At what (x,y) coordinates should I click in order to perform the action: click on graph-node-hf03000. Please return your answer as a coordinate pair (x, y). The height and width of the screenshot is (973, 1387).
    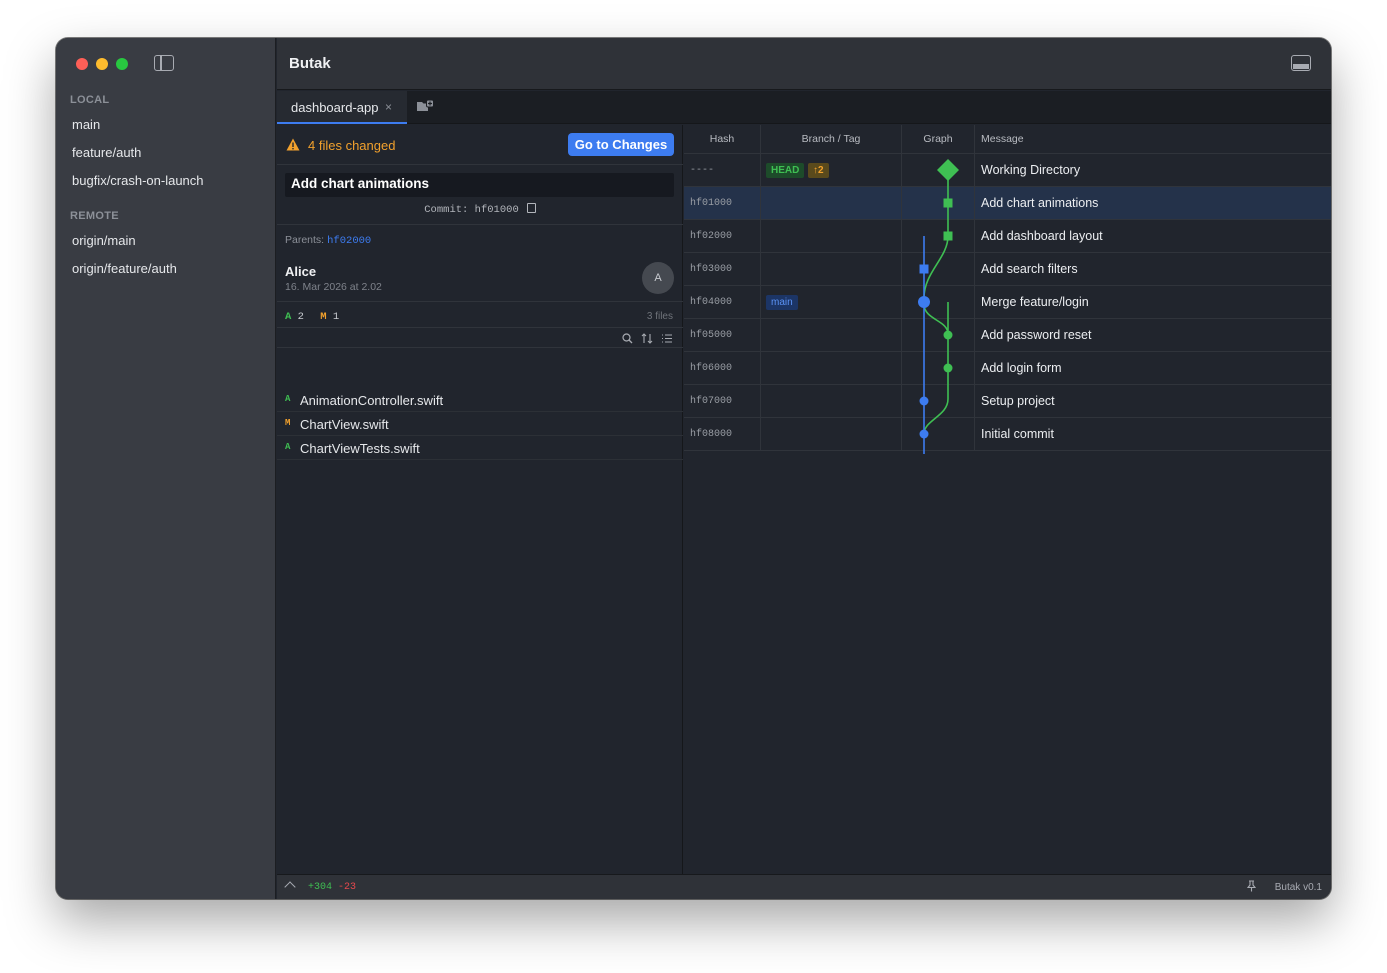
    Looking at the image, I should click on (924, 269).